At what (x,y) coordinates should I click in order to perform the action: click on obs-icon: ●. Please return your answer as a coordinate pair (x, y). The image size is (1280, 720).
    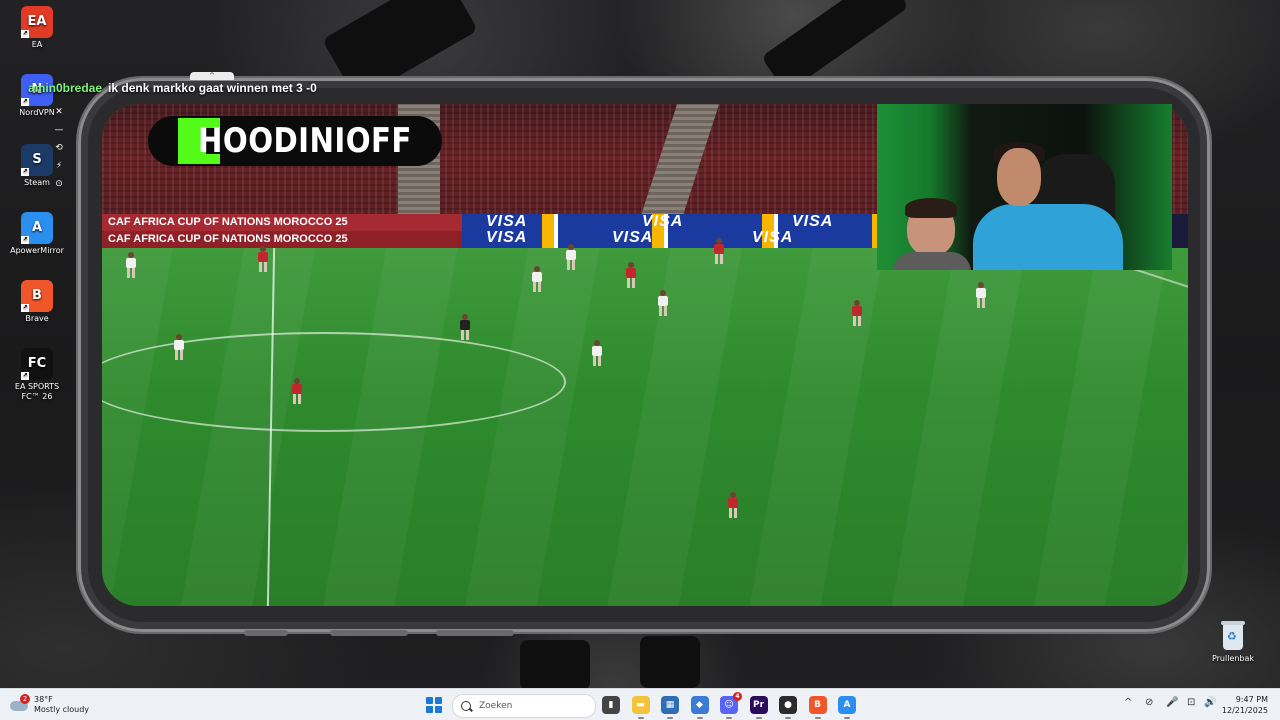
    Looking at the image, I should click on (788, 705).